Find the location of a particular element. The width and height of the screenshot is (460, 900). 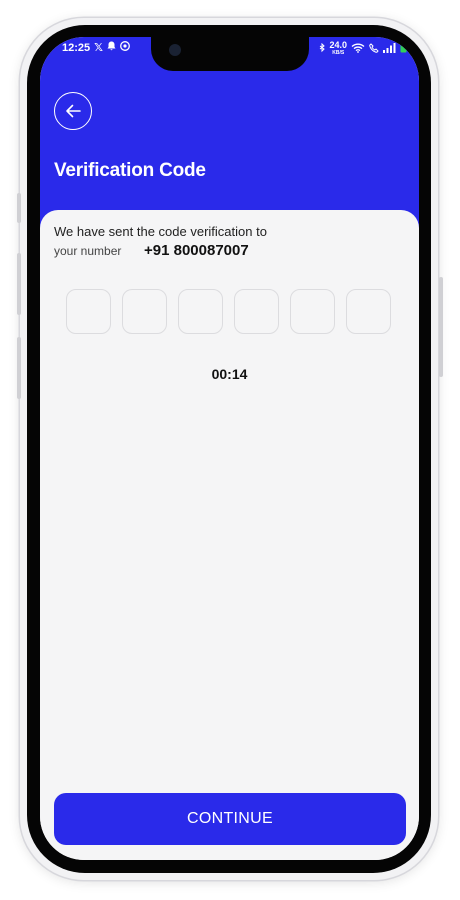

power-button is located at coordinates (441, 327).